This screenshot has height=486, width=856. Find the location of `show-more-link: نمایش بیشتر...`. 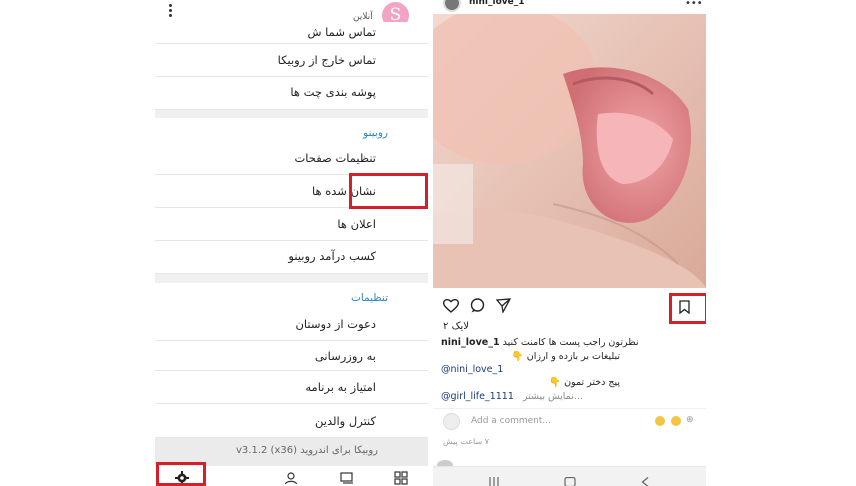

show-more-link: نمایش بیشتر... is located at coordinates (553, 396).